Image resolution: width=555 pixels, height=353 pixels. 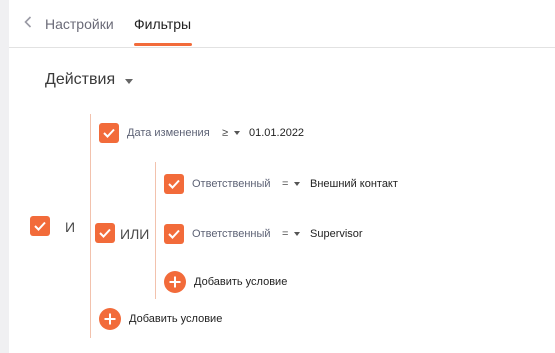 What do you see at coordinates (80, 79) in the screenshot?
I see `actions-label: Действия` at bounding box center [80, 79].